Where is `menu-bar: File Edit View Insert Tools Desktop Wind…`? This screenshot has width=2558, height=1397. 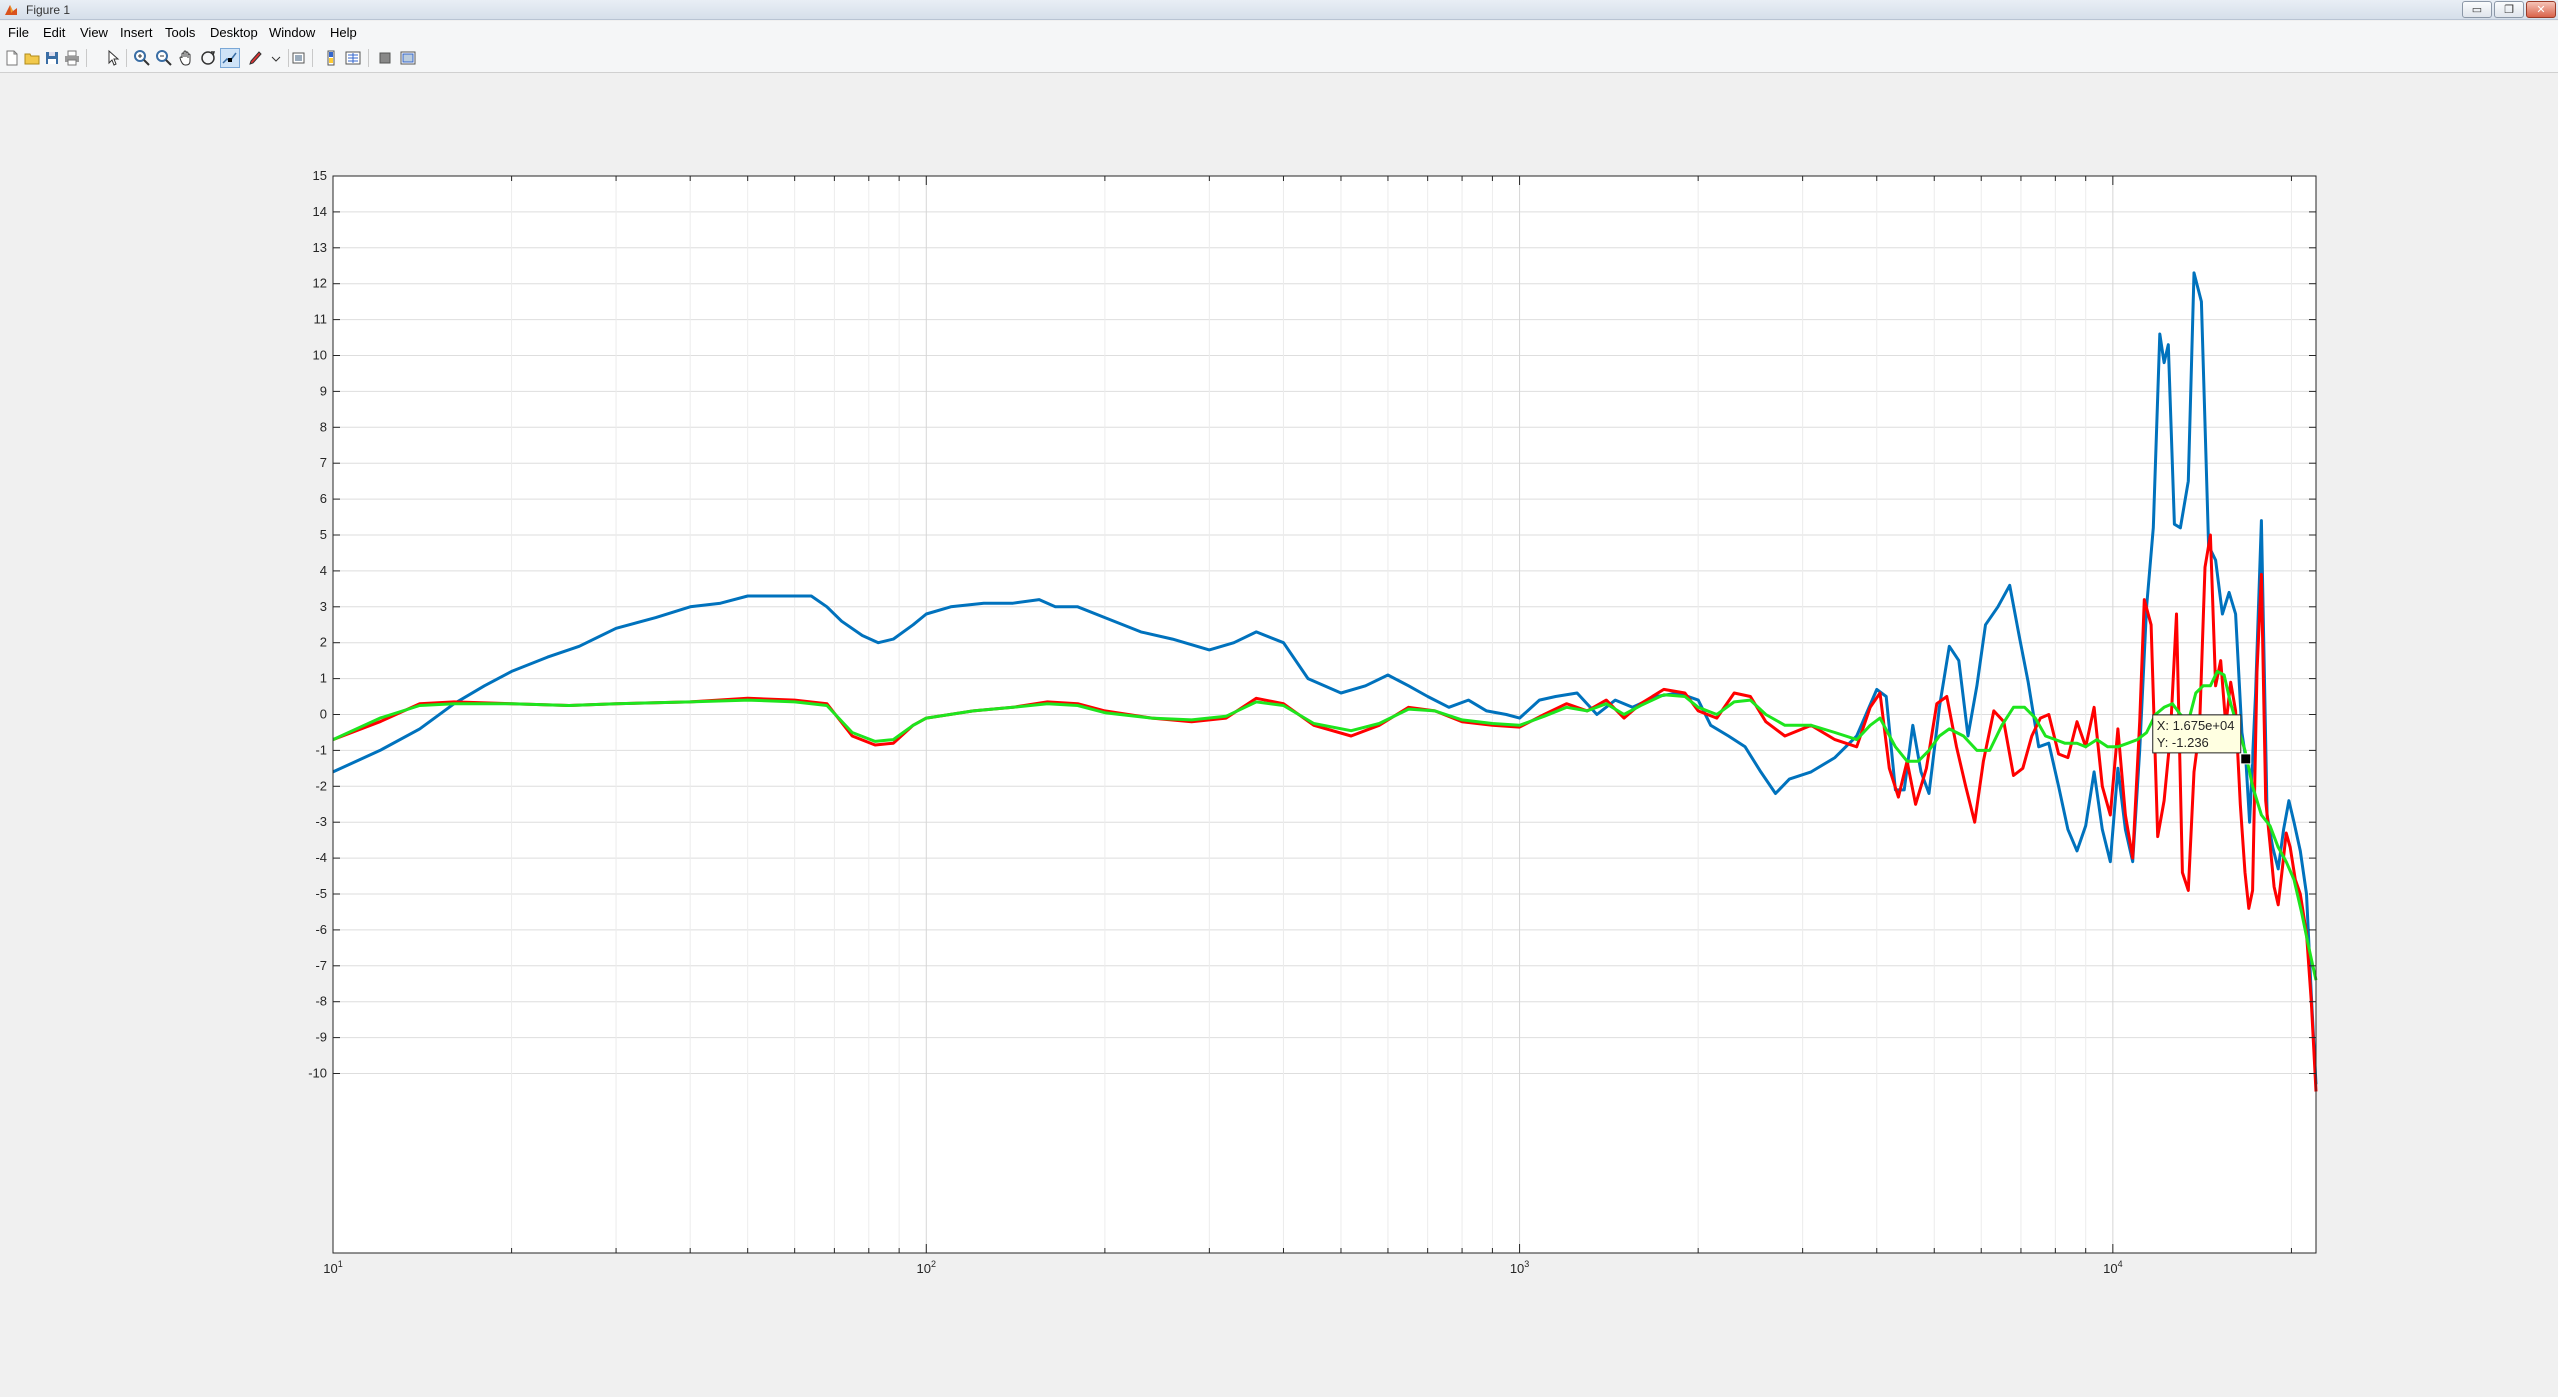 menu-bar: File Edit View Insert Tools Desktop Wind… is located at coordinates (1279, 33).